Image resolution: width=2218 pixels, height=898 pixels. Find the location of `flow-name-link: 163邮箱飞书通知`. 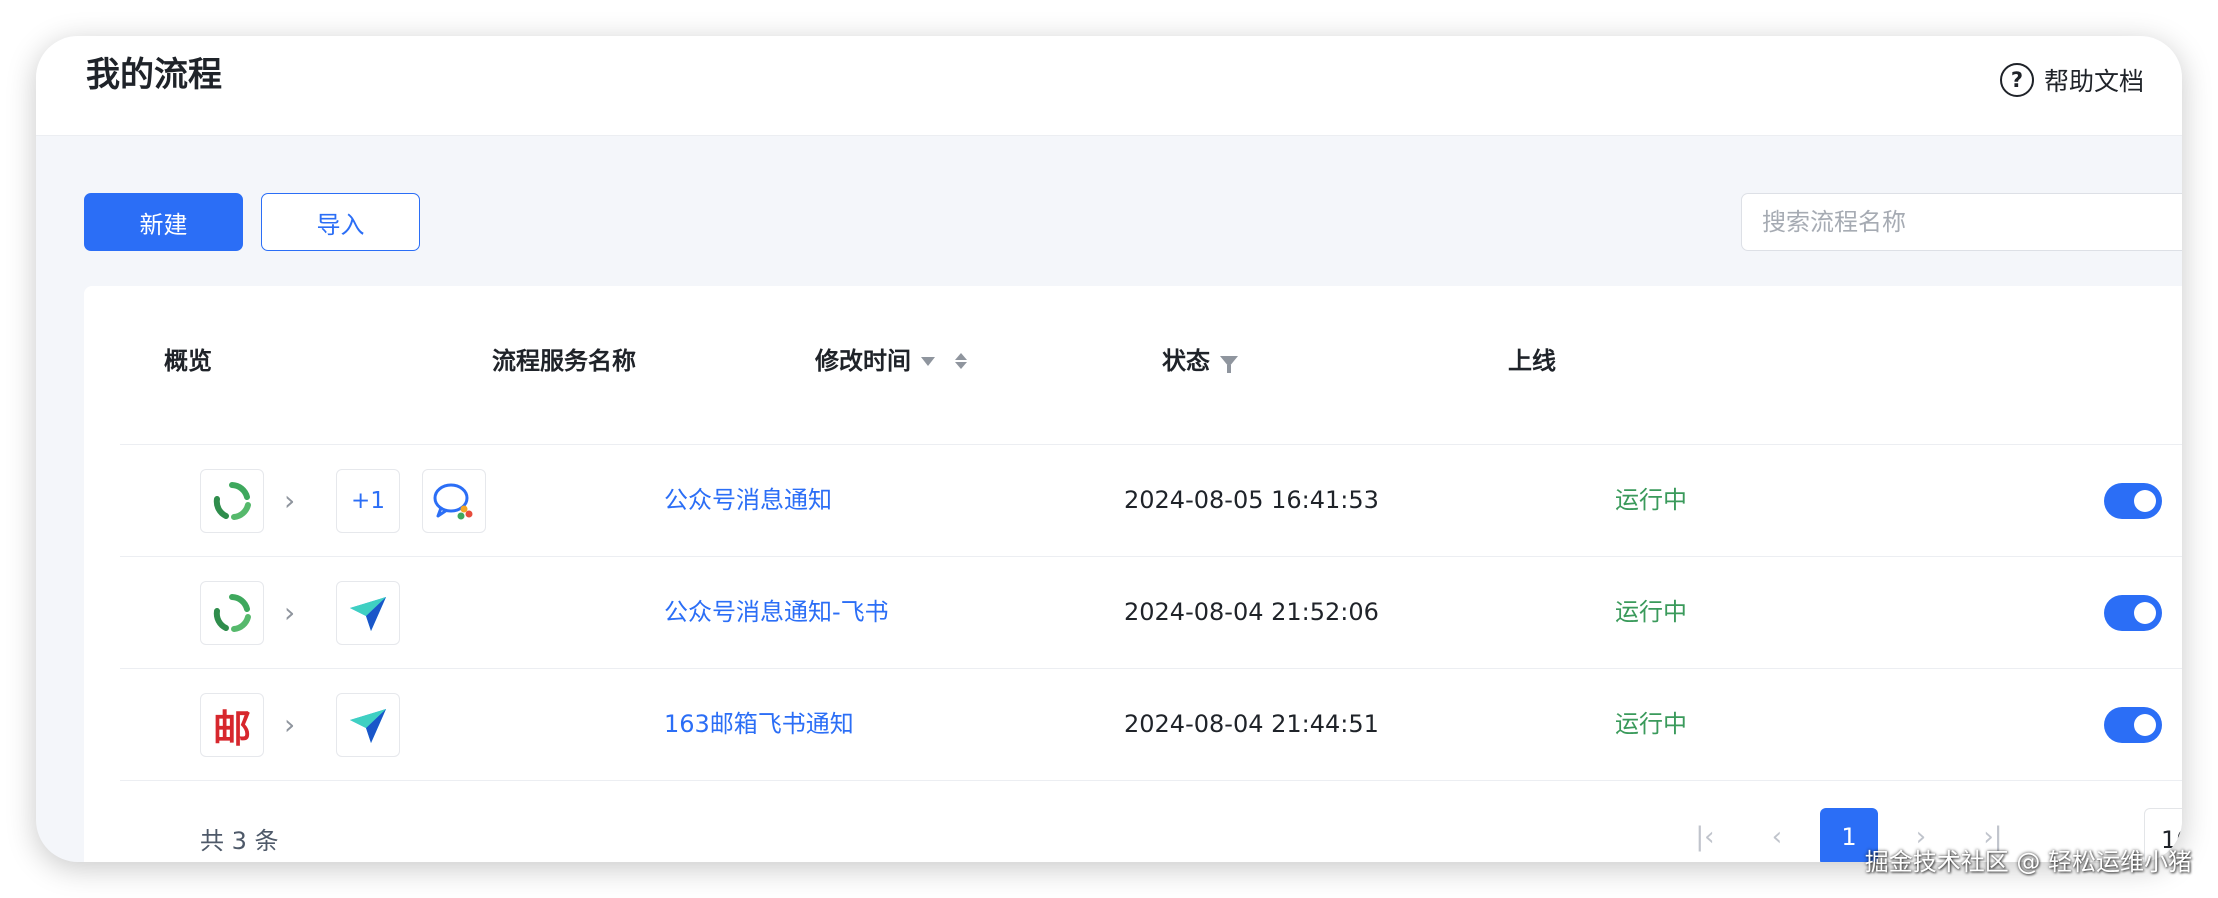

flow-name-link: 163邮箱飞书通知 is located at coordinates (759, 724).